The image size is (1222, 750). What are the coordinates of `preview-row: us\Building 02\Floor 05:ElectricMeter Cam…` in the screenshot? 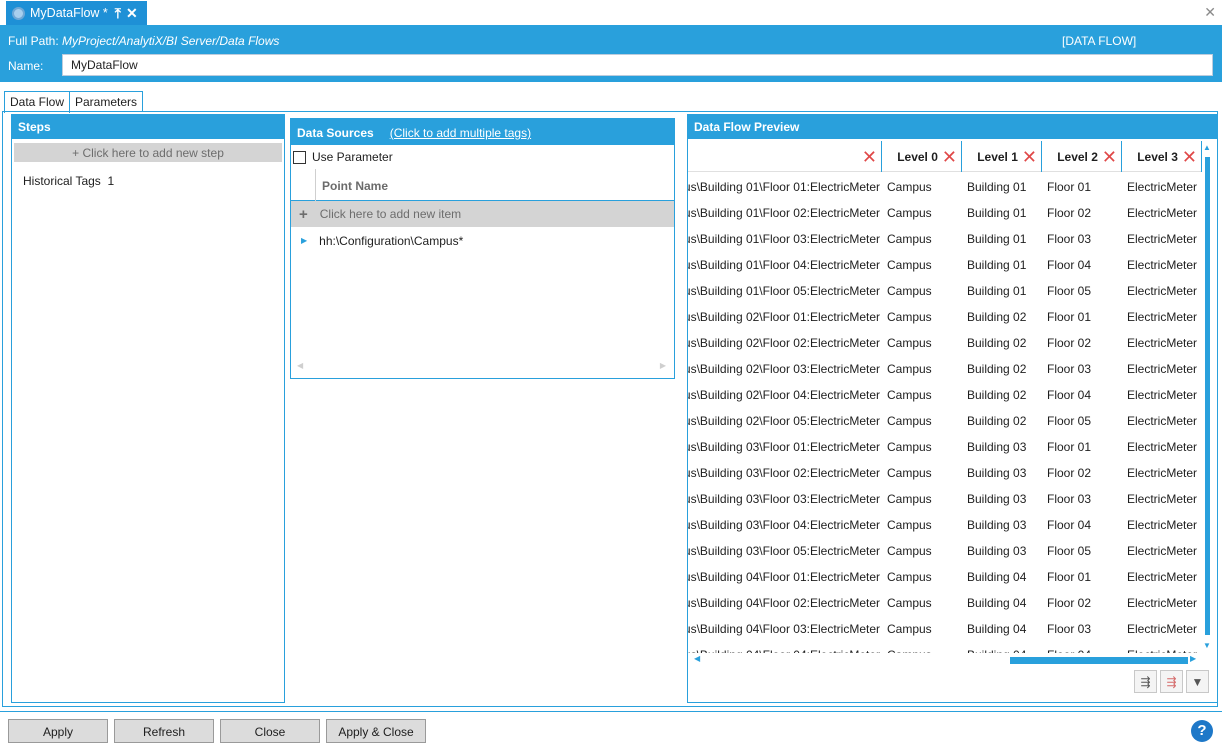 It's located at (945, 420).